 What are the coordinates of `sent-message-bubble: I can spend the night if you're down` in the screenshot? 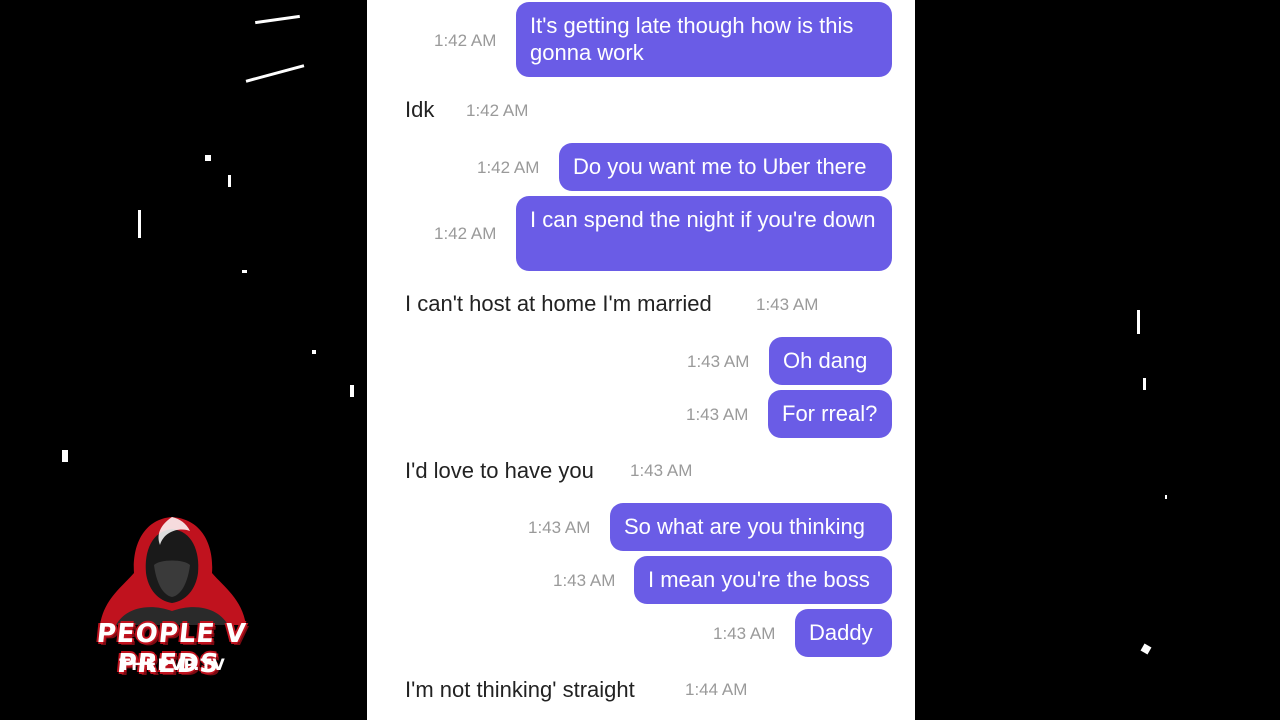 It's located at (704, 233).